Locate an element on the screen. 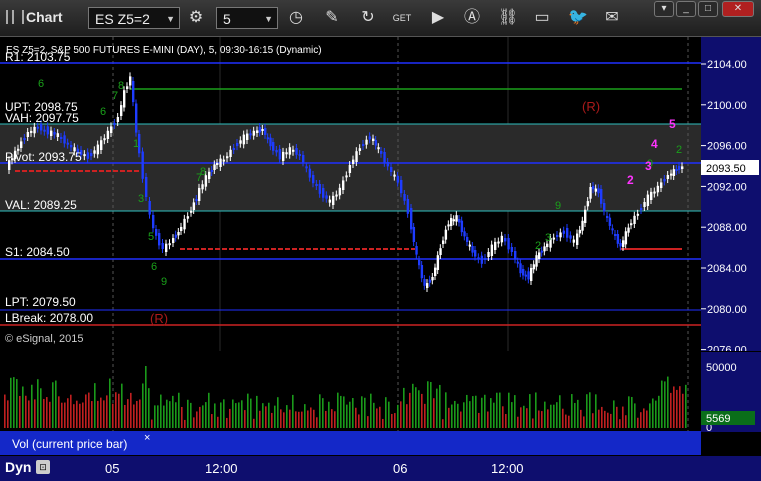  maximize-button: □ is located at coordinates (708, 9).